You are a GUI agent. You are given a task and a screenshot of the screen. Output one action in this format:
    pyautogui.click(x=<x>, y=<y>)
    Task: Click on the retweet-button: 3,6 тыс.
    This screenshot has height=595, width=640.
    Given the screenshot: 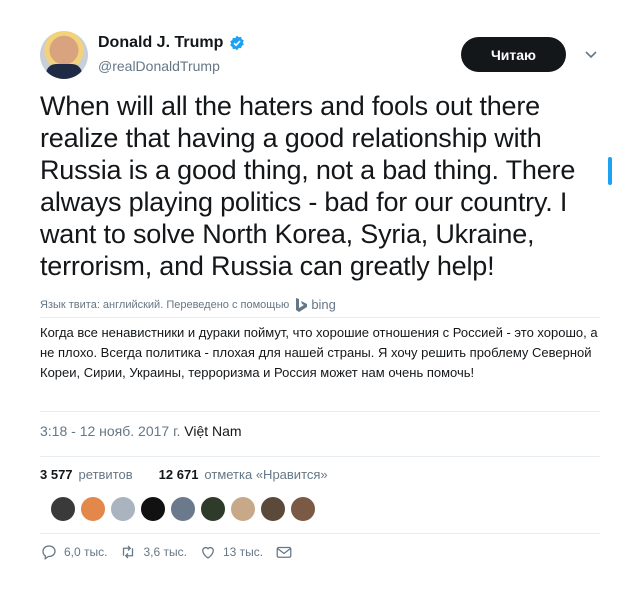 What is the action you would take?
    pyautogui.click(x=153, y=552)
    